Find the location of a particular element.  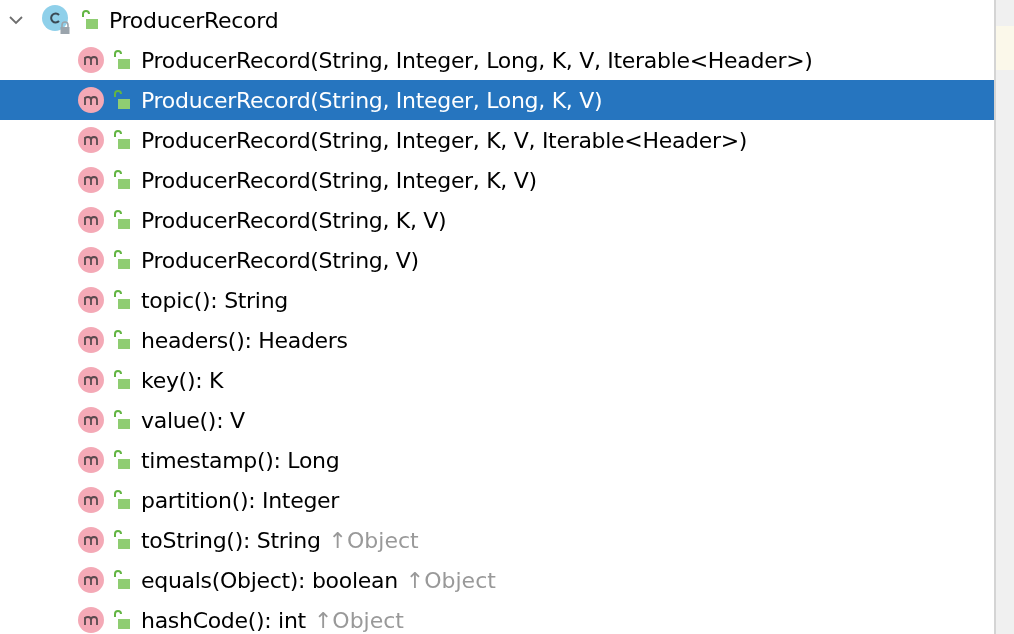

class-name: ProducerRecord is located at coordinates (194, 20).